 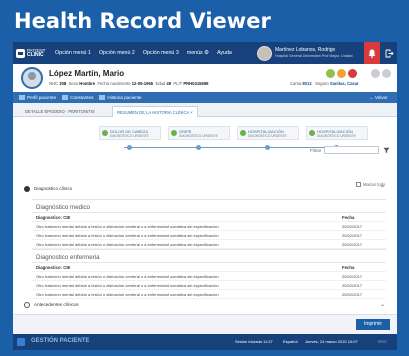 I want to click on section-header-antecedents: Antecedentes clínicos ⌄, so click(x=205, y=305).